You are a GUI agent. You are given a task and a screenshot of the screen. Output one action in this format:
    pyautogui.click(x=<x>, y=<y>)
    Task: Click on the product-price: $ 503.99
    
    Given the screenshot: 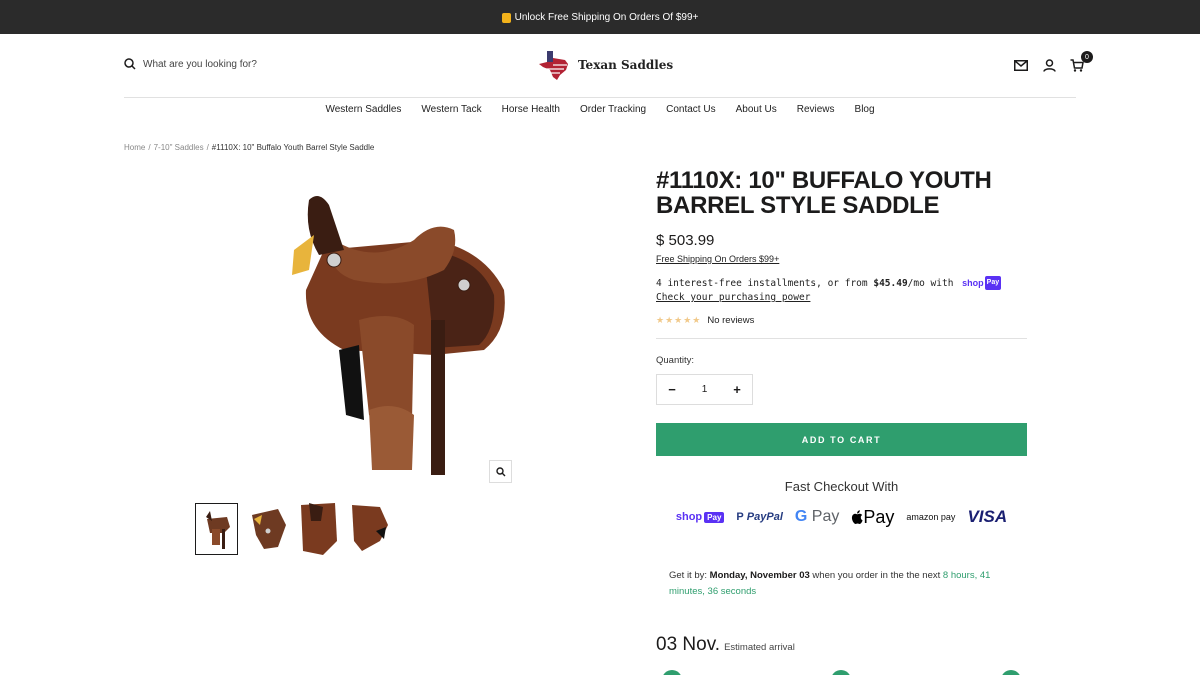 What is the action you would take?
    pyautogui.click(x=685, y=240)
    